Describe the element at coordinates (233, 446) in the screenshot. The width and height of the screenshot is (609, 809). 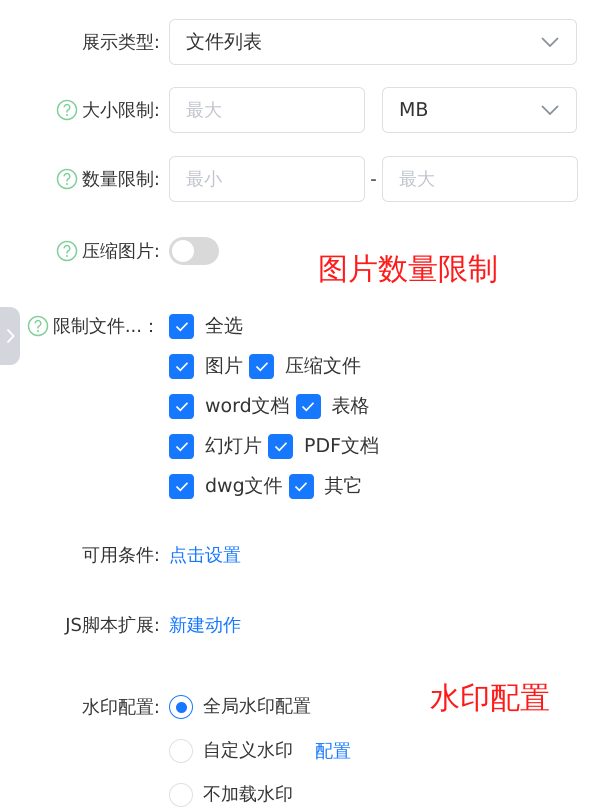
I see `checkbox-label: 幻灯片` at that location.